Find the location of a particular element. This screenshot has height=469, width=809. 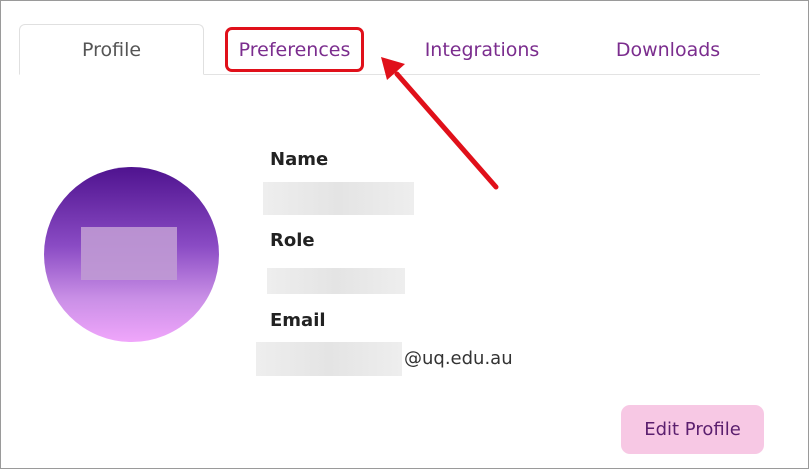

email-user-redacted is located at coordinates (329, 359).